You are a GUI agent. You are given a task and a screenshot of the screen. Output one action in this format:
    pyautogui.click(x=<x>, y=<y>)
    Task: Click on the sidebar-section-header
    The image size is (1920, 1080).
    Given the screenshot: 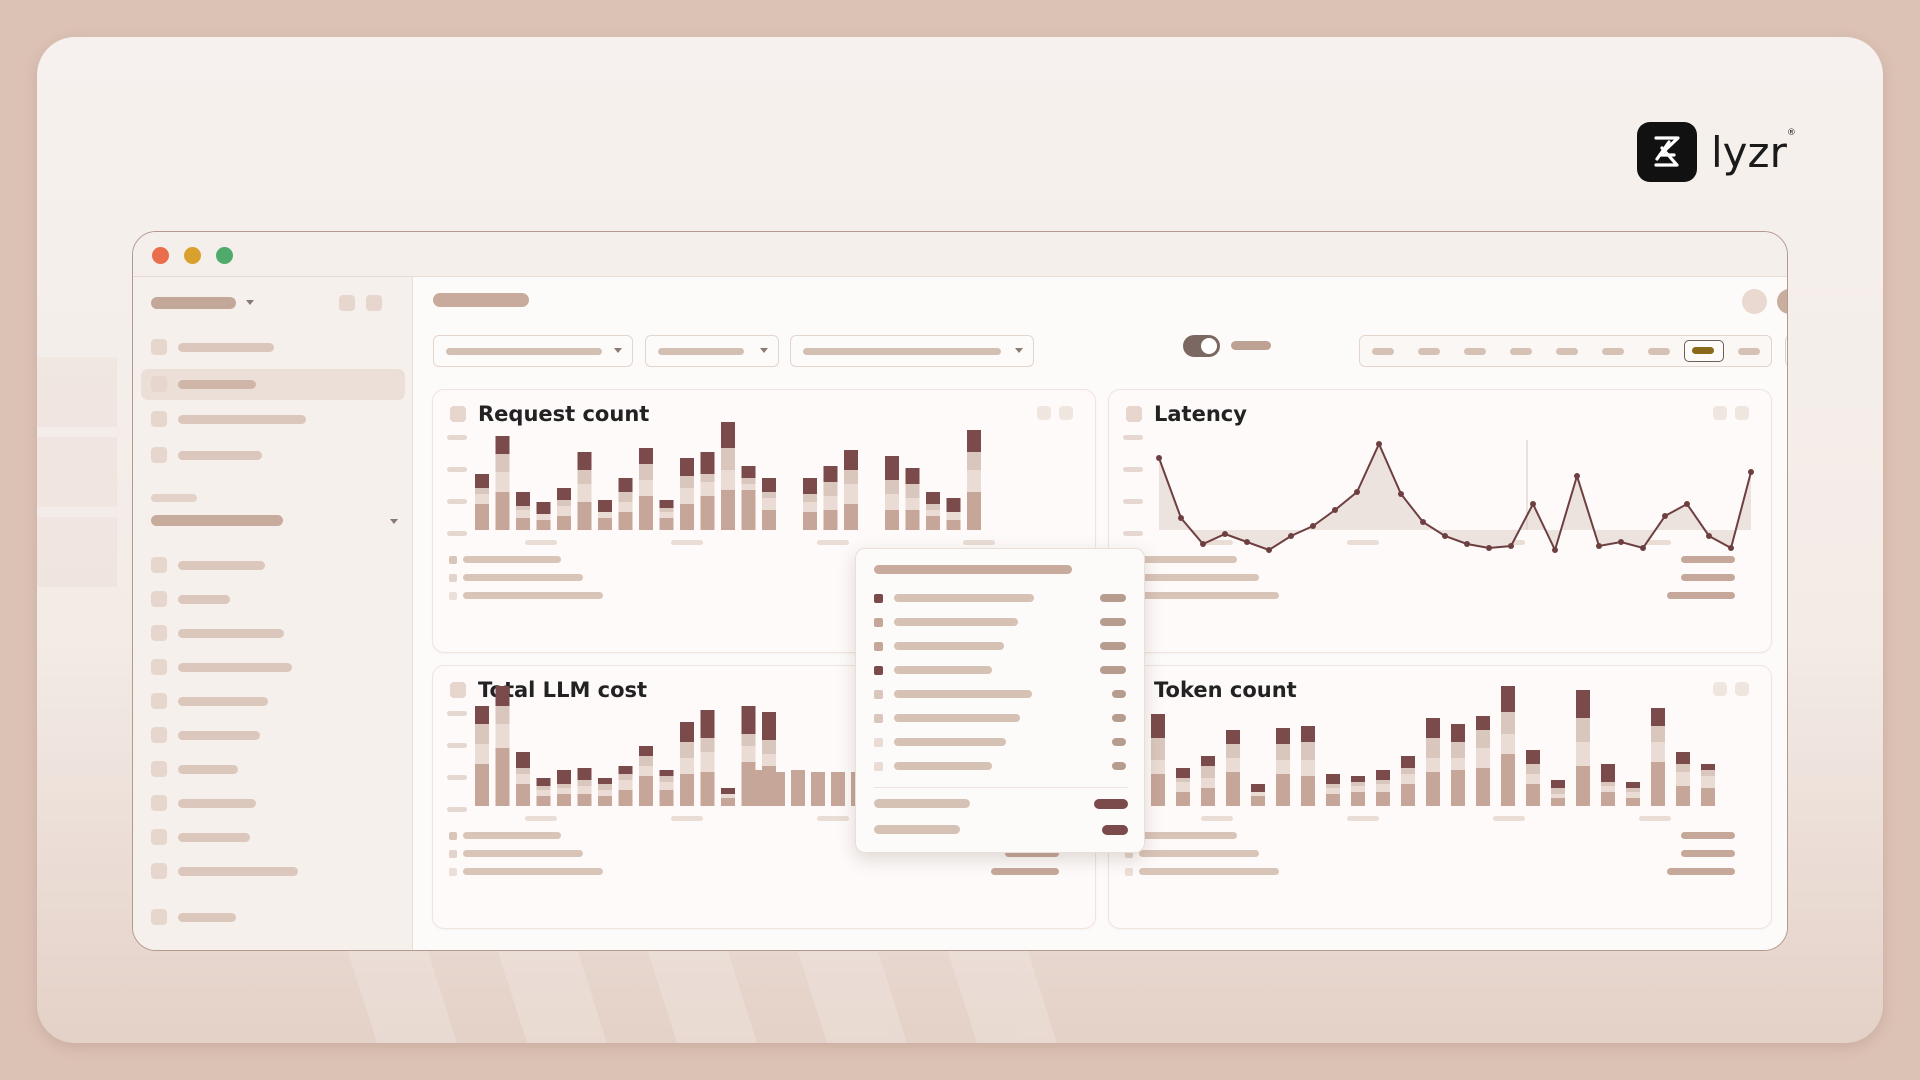 What is the action you would take?
    pyautogui.click(x=217, y=520)
    